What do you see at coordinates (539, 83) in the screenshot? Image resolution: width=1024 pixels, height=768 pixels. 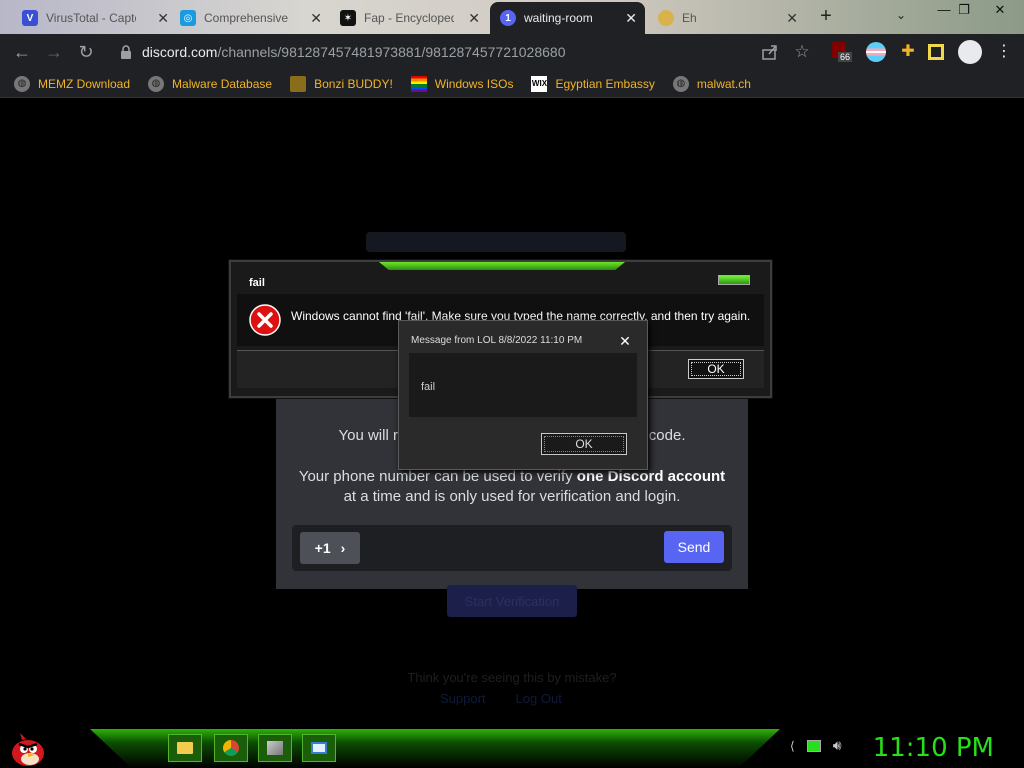 I see `wix-icon: WIX` at bounding box center [539, 83].